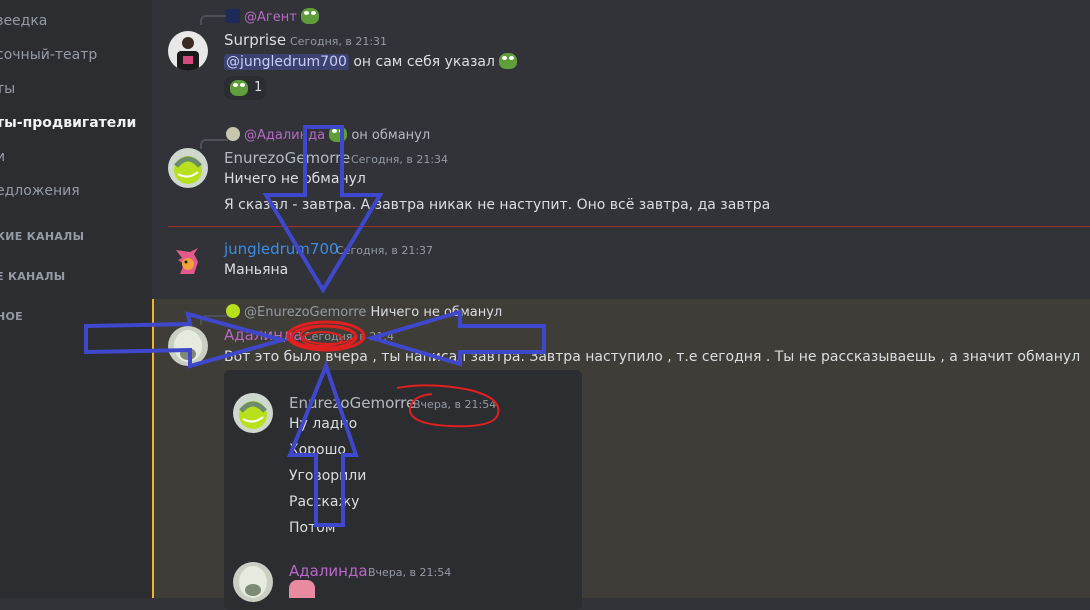  I want to click on arrow-up-icon, so click(323, 443).